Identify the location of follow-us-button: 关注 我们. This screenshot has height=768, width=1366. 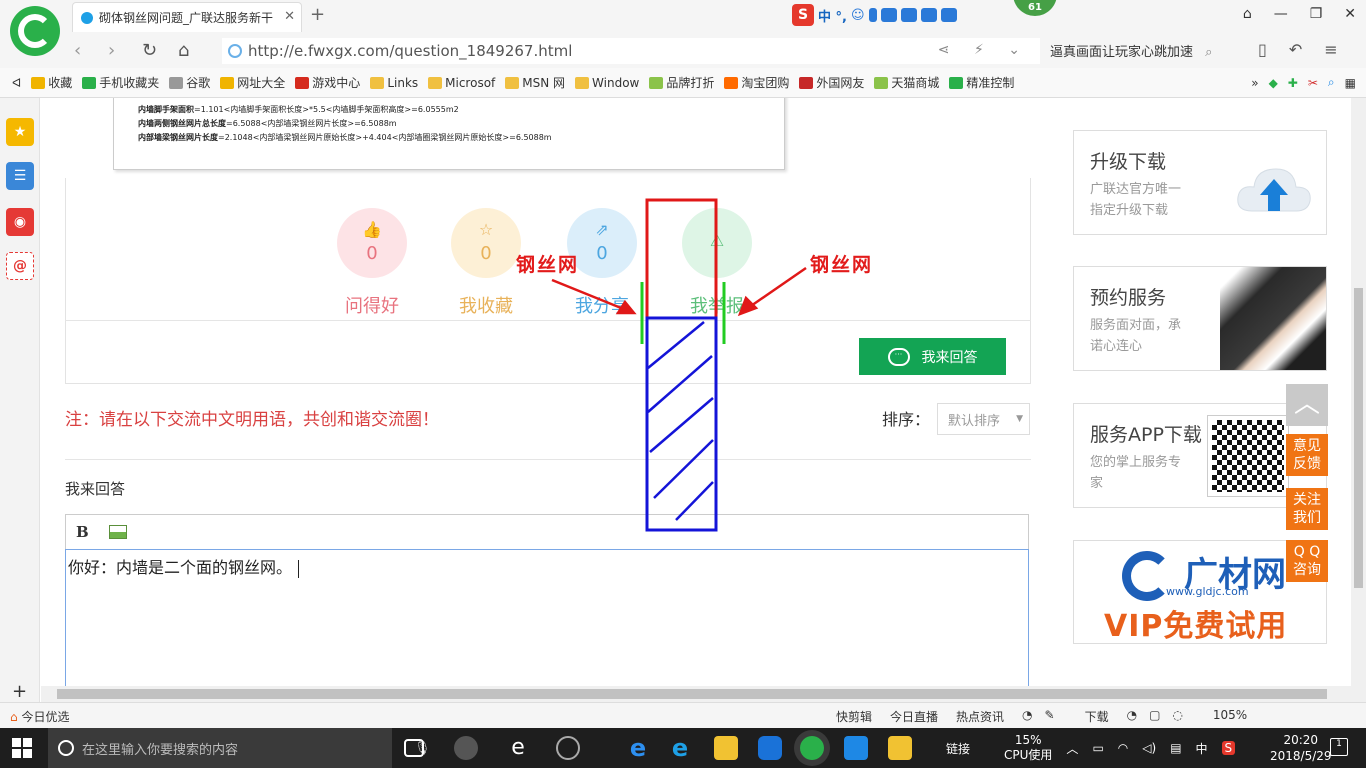
(1307, 509).